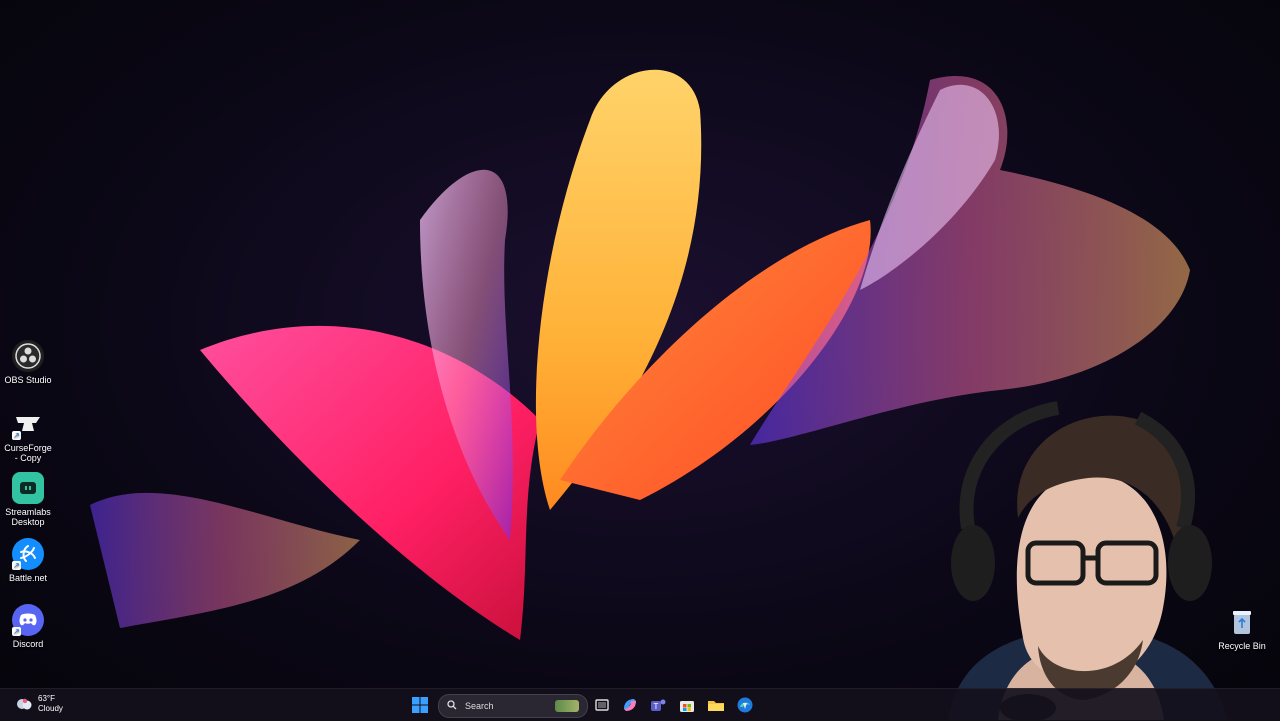  I want to click on weather-condition: Cloudy, so click(50, 708).